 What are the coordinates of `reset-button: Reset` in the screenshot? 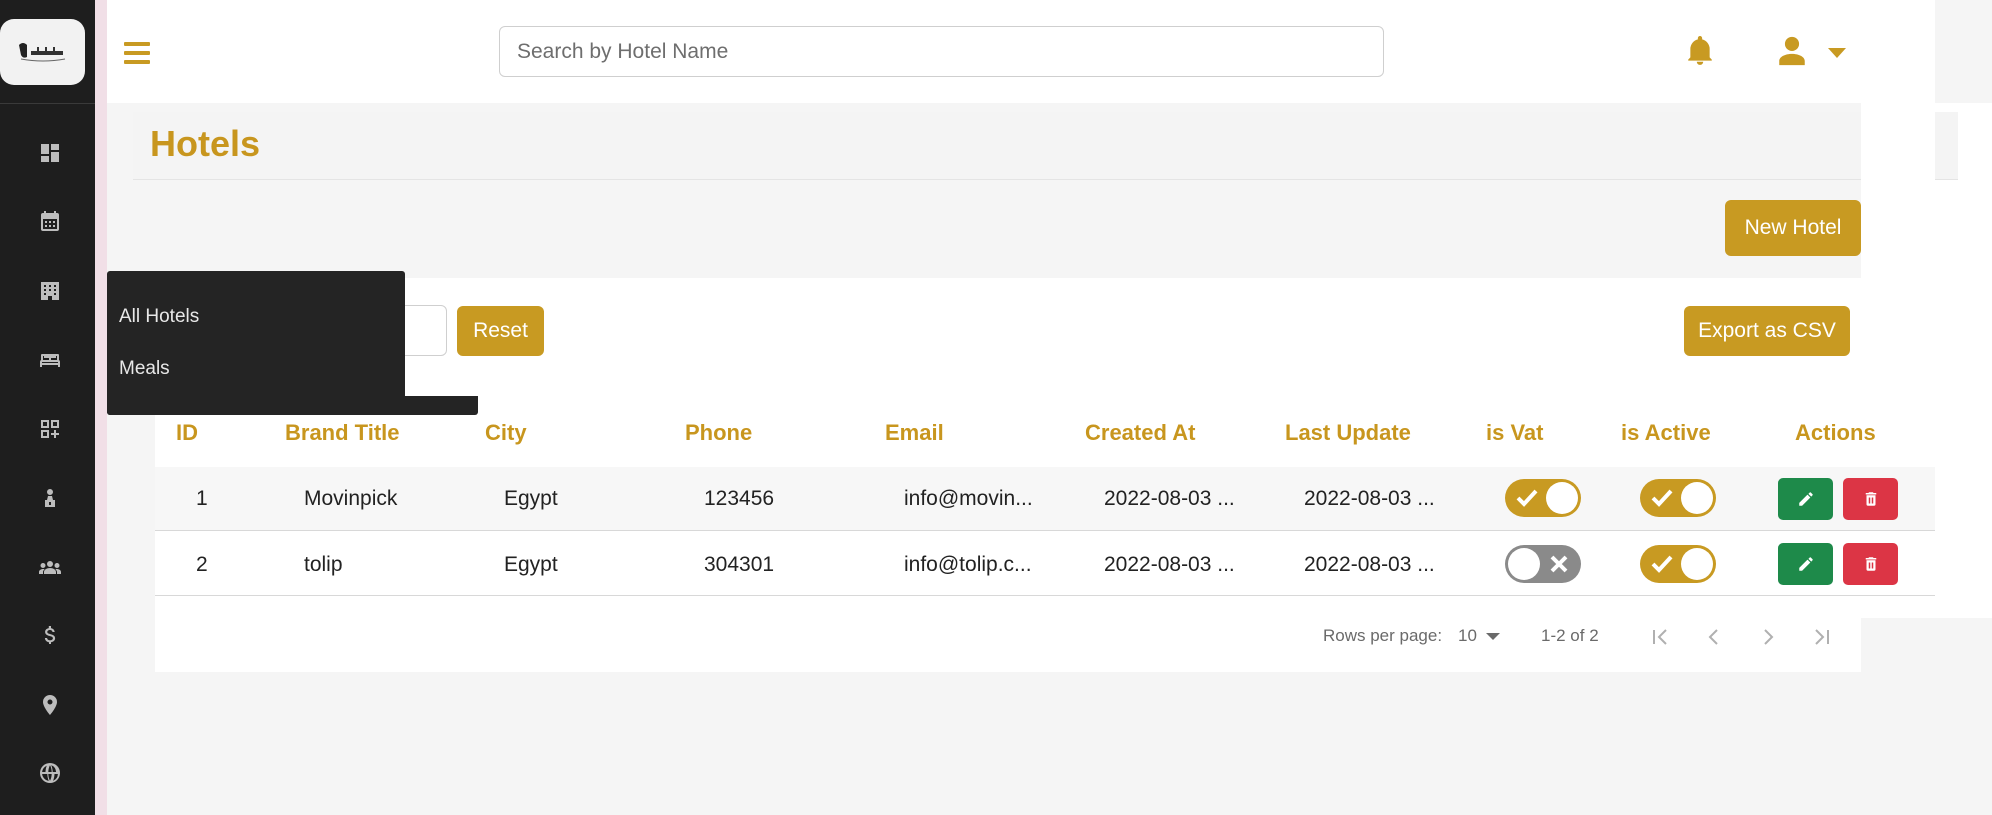 It's located at (500, 331).